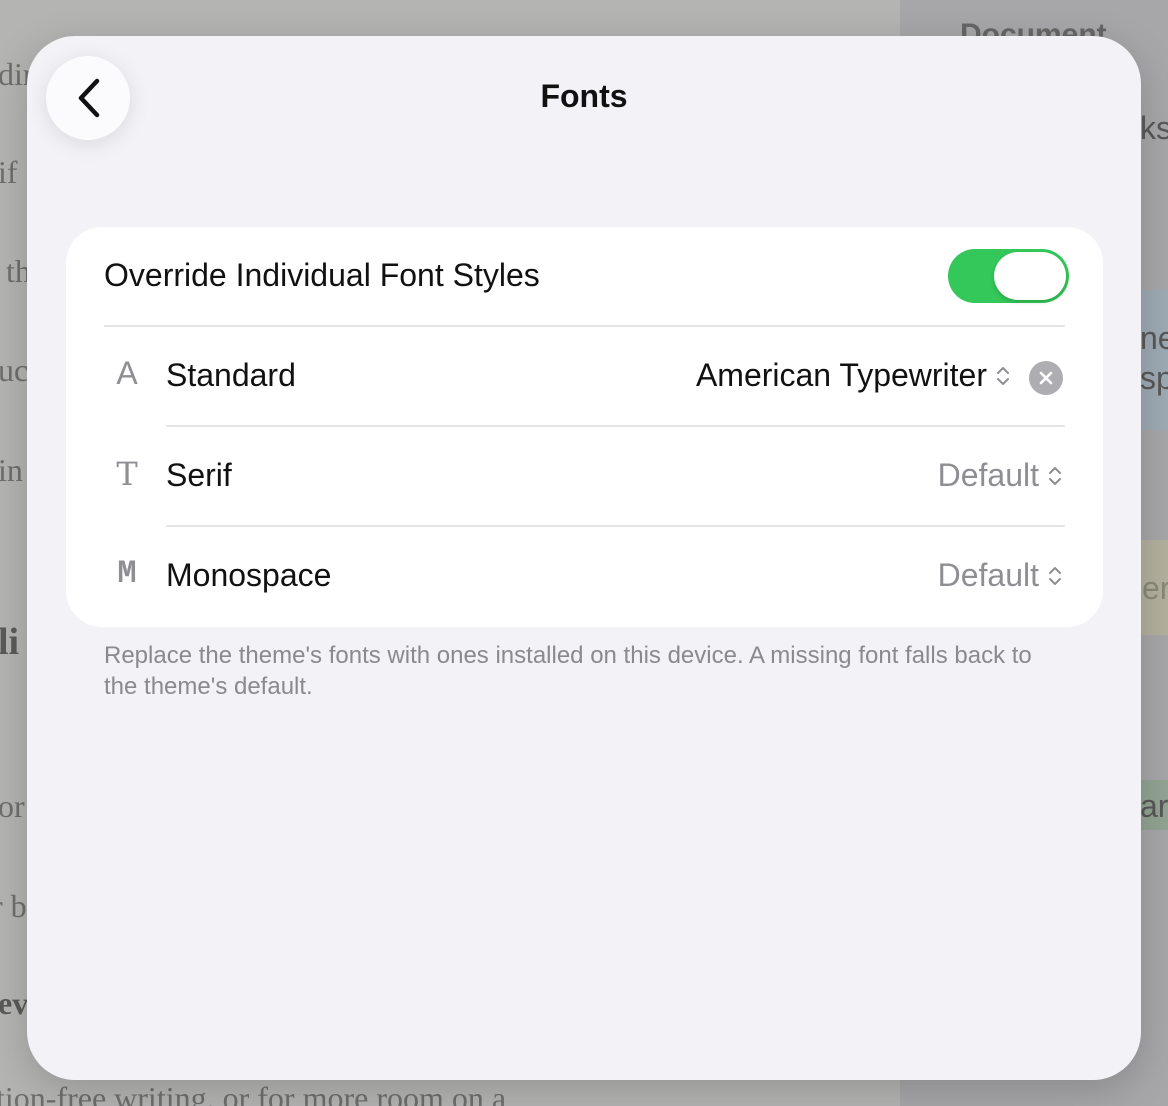 The width and height of the screenshot is (1168, 1106). I want to click on bg-text-fragment: or, so click(12, 806).